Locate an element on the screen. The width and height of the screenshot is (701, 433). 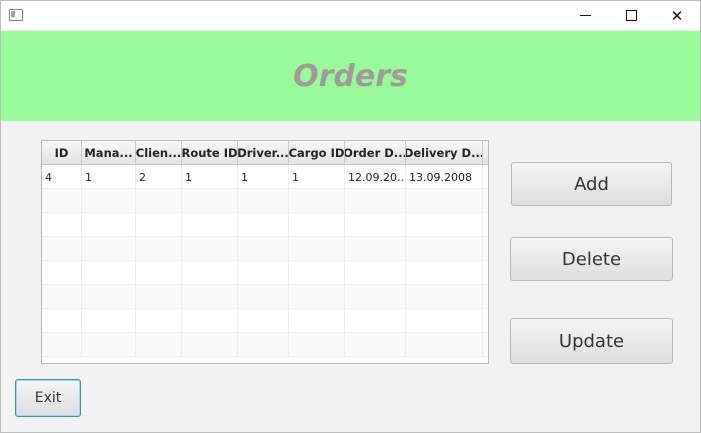
close-button: ✕ is located at coordinates (677, 15).